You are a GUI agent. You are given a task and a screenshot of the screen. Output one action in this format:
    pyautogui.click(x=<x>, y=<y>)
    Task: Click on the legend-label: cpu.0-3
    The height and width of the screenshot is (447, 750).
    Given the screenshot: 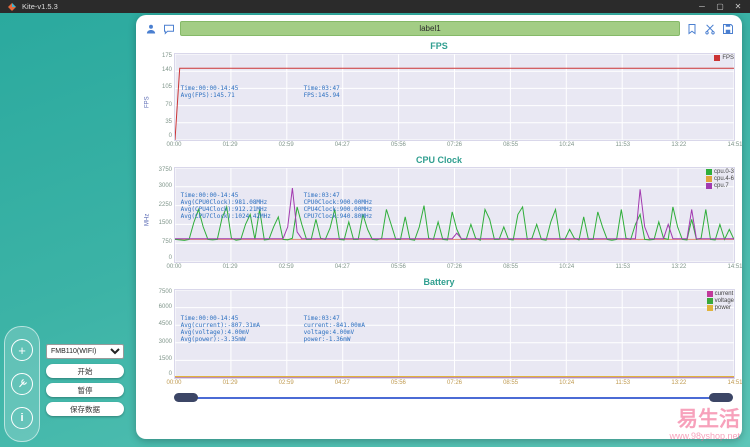 What is the action you would take?
    pyautogui.click(x=723, y=172)
    